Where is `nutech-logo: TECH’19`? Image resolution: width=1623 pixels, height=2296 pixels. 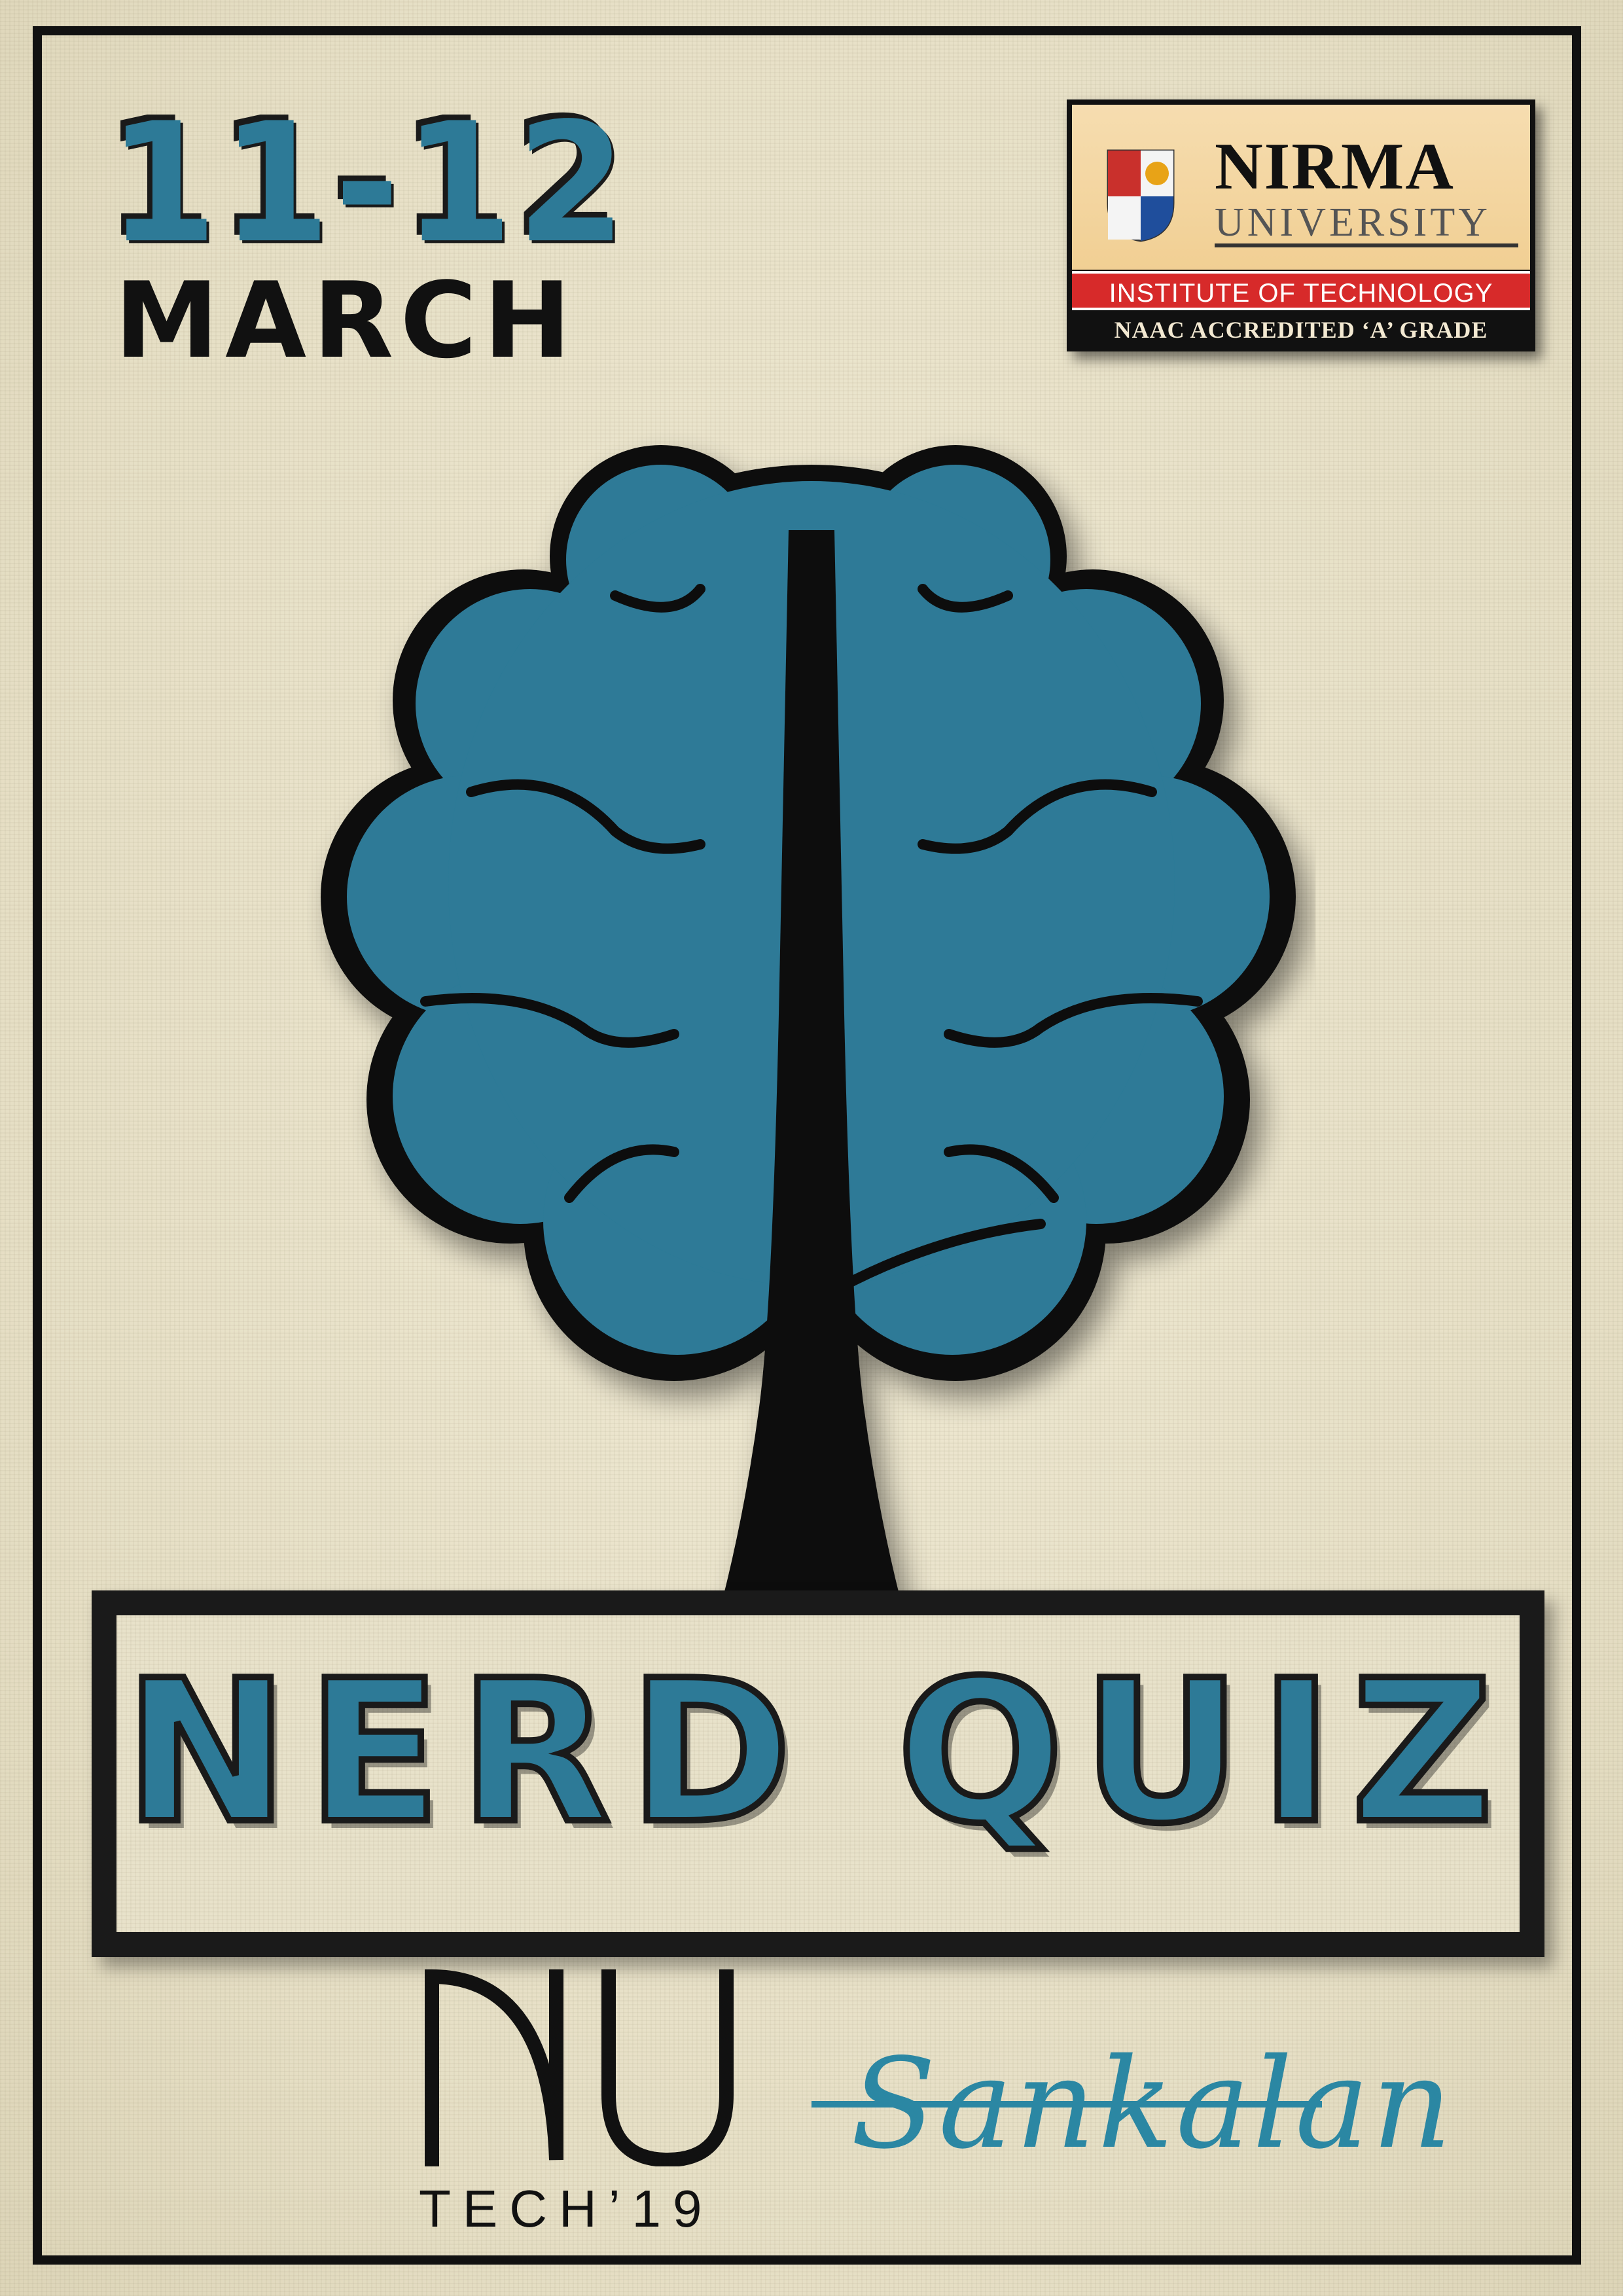
nutech-logo: TECH’19 is located at coordinates (582, 2101).